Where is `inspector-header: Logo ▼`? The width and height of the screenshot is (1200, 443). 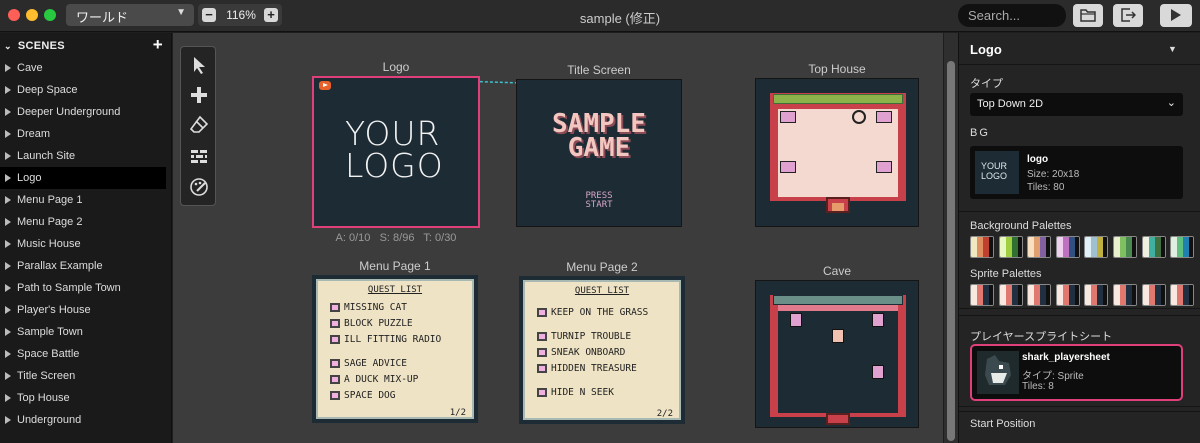
inspector-header: Logo ▼ is located at coordinates (1079, 49).